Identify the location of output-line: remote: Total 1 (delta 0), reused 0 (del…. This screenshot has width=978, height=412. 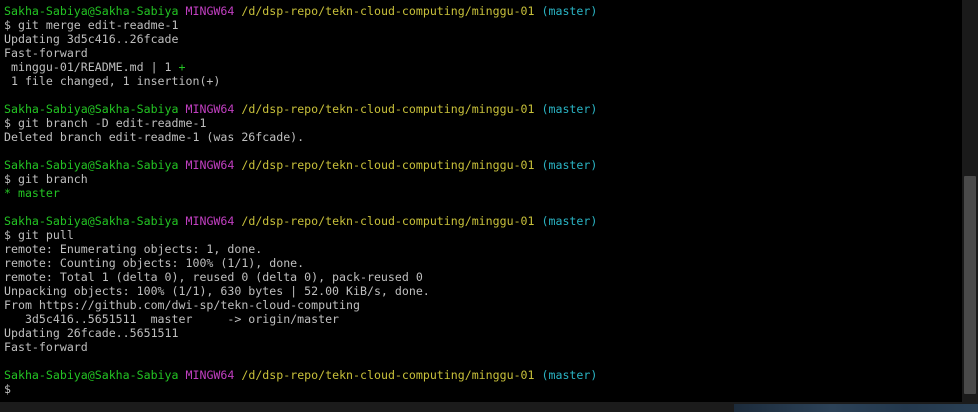
(213, 277).